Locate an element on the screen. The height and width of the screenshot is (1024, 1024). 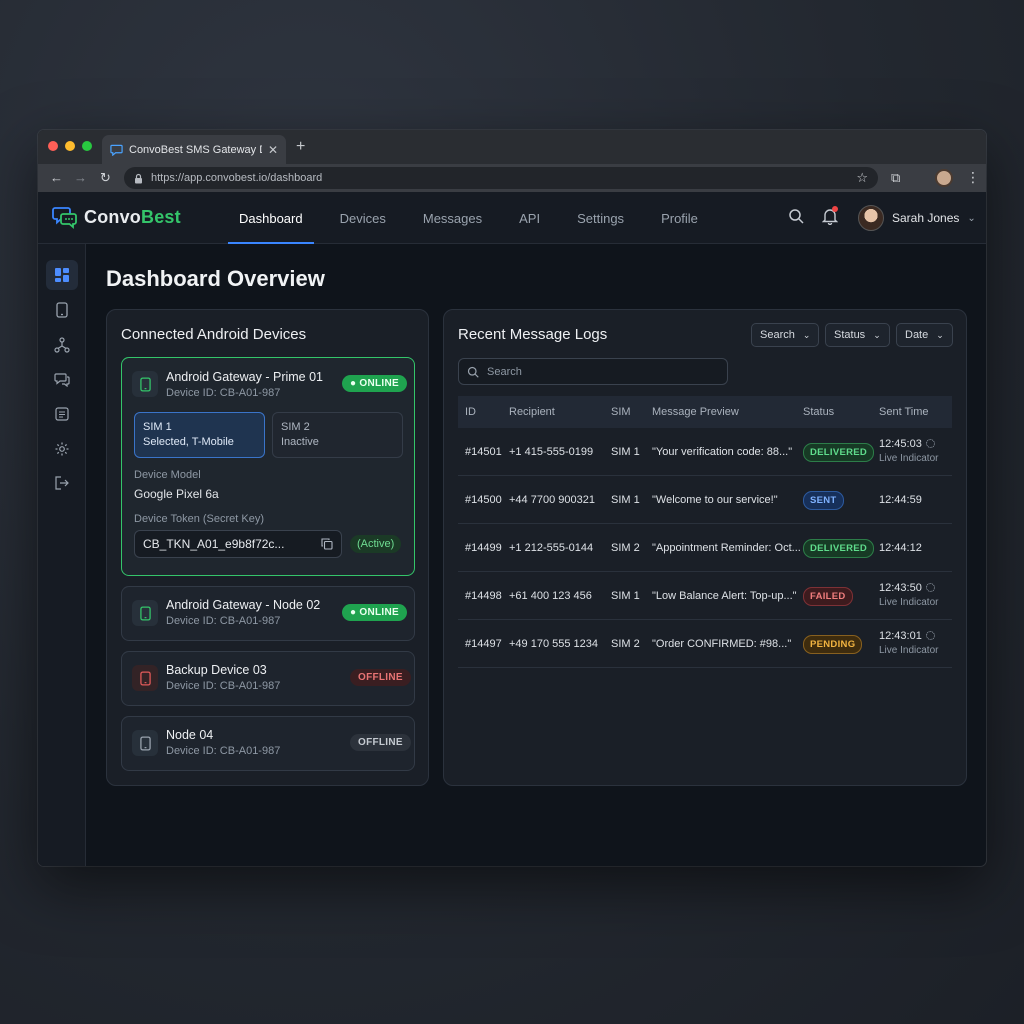
browser-menu-icon: ⋮ is located at coordinates (973, 177).